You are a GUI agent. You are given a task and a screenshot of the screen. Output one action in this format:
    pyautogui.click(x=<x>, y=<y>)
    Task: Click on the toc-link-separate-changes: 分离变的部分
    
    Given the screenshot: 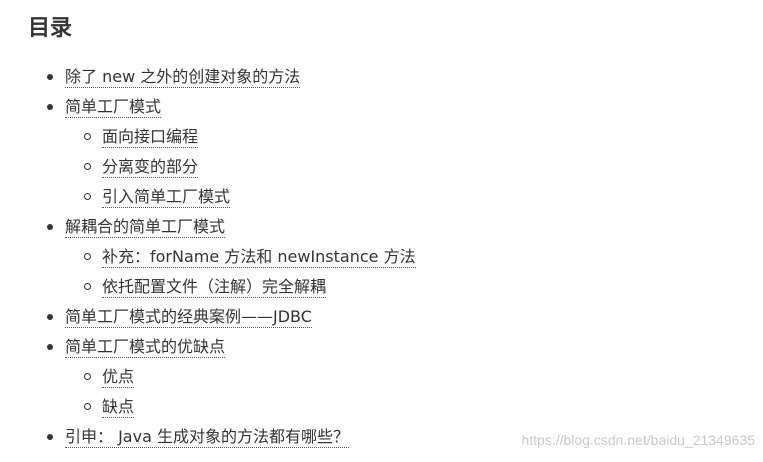 What is the action you would take?
    pyautogui.click(x=150, y=167)
    